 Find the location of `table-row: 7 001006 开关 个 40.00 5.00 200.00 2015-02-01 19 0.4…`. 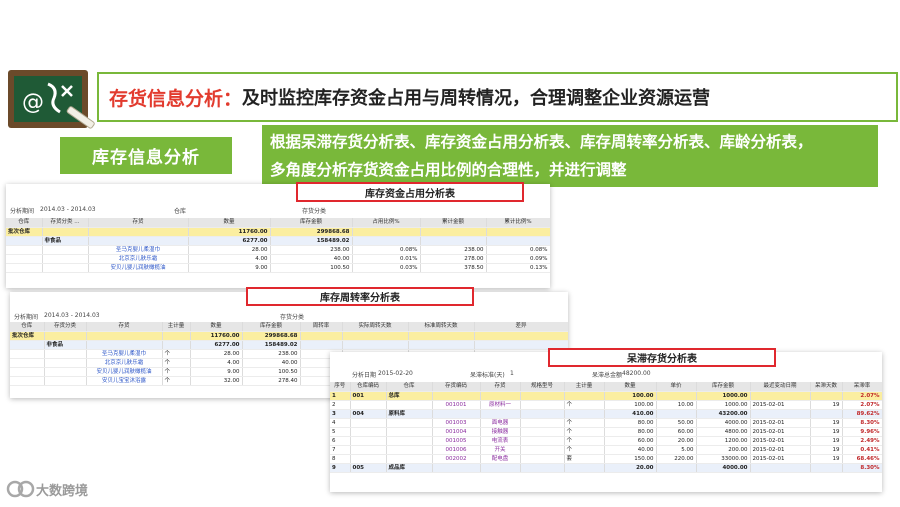

table-row: 7 001006 开关 个 40.00 5.00 200.00 2015-02-01 19 0.4… is located at coordinates (606, 450).